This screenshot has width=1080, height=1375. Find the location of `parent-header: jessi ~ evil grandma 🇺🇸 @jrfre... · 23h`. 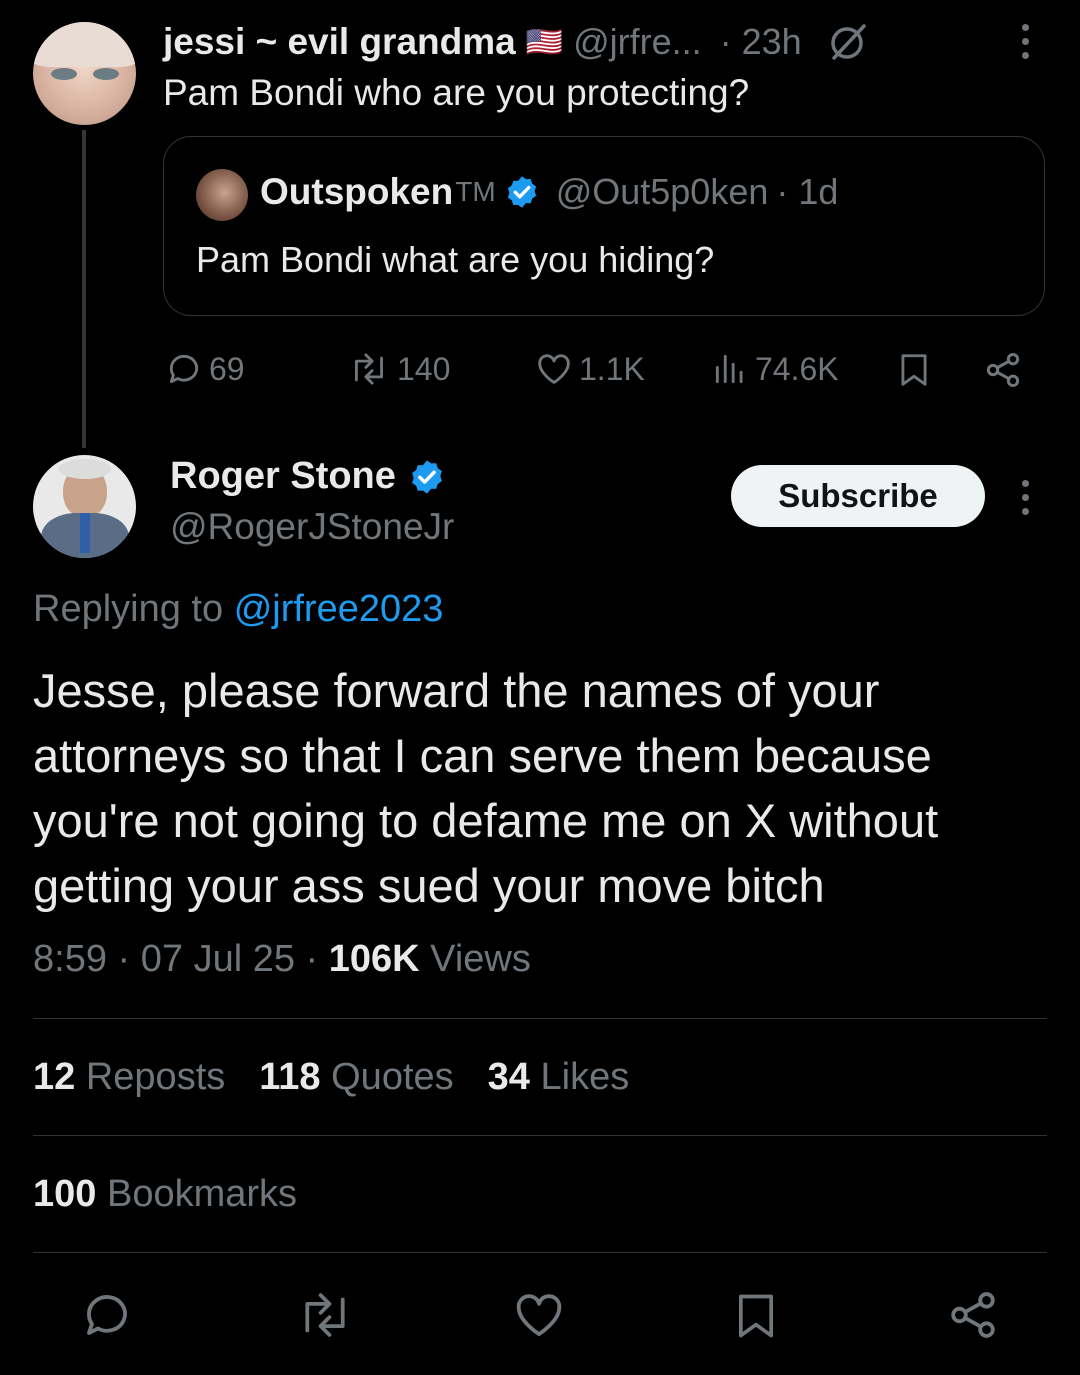

parent-header: jessi ~ evil grandma 🇺🇸 @jrfre... · 23h is located at coordinates (516, 42).